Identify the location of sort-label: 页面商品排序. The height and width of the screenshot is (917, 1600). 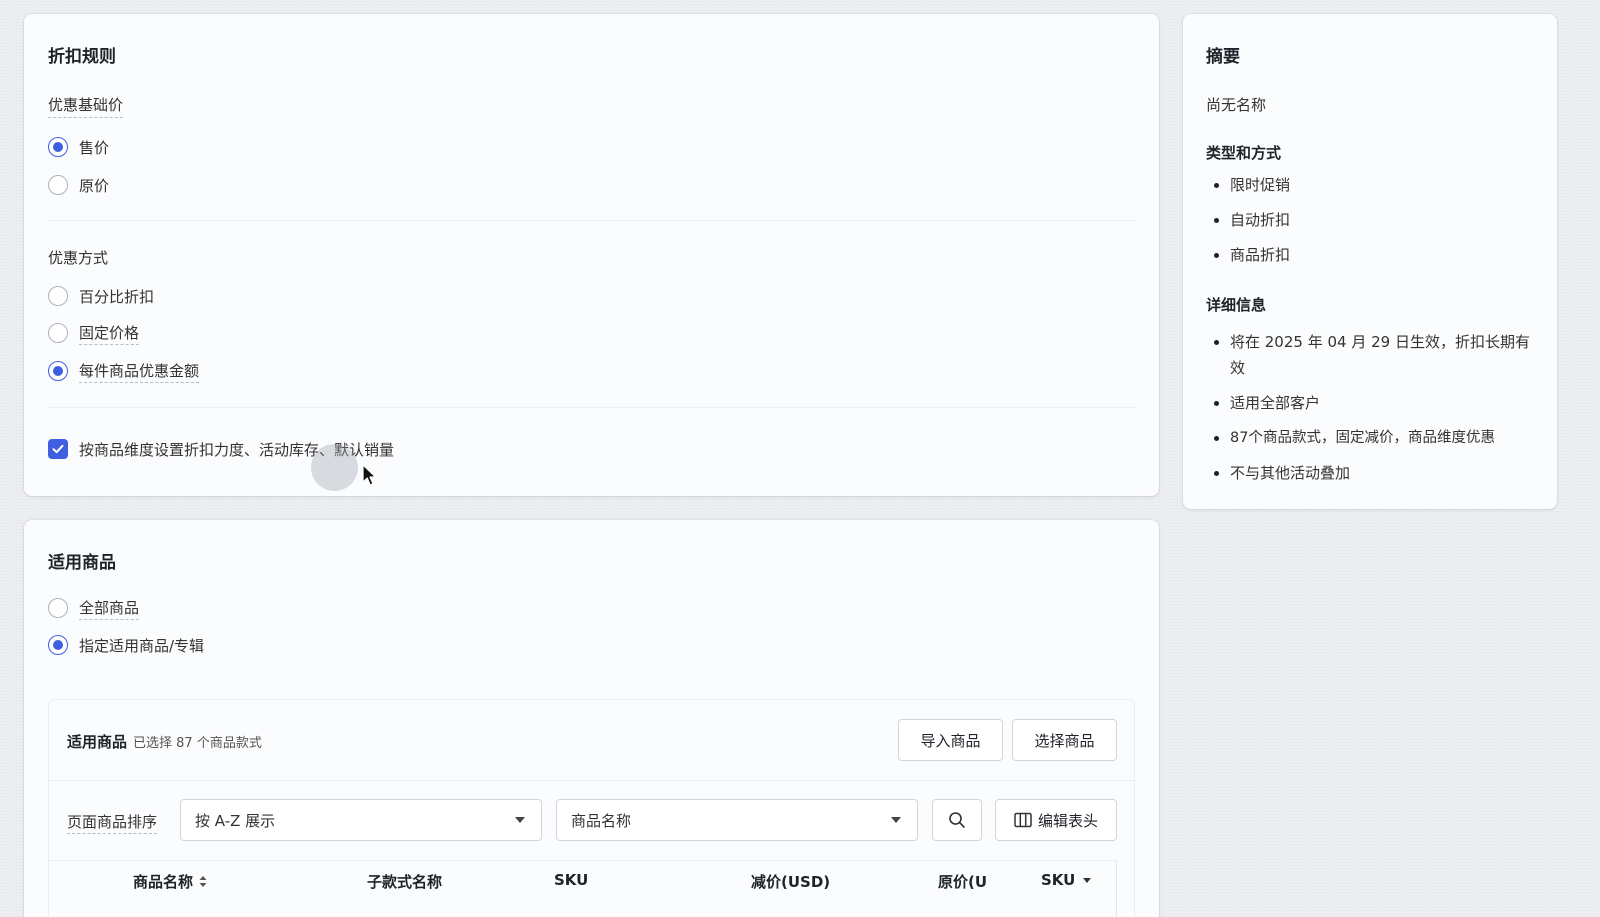
(112, 822).